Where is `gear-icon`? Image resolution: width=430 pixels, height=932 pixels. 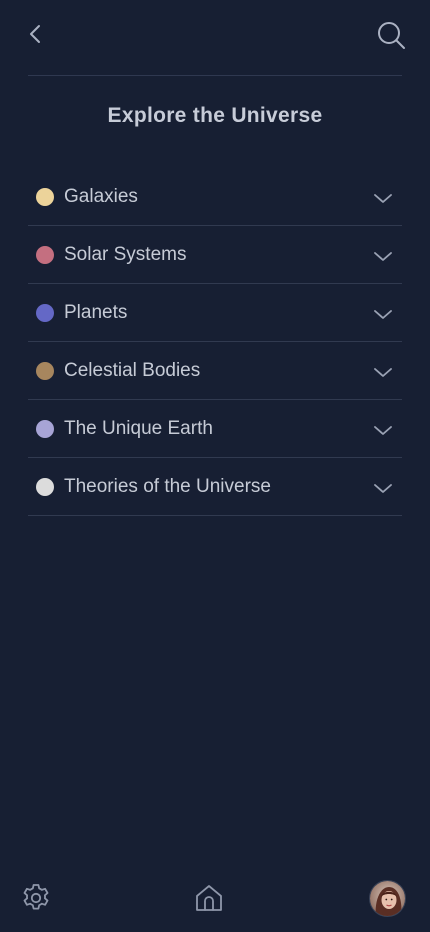
gear-icon is located at coordinates (36, 897).